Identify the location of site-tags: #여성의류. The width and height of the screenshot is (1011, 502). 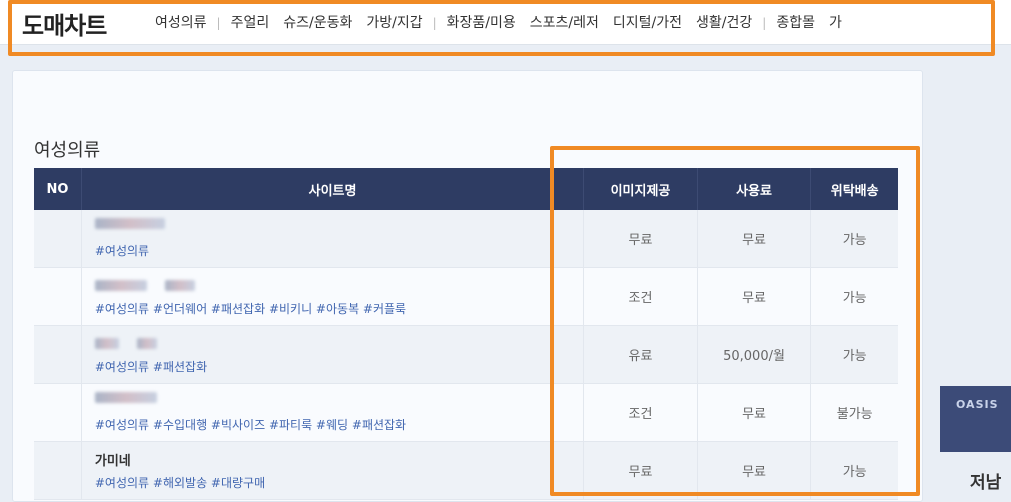
(122, 250).